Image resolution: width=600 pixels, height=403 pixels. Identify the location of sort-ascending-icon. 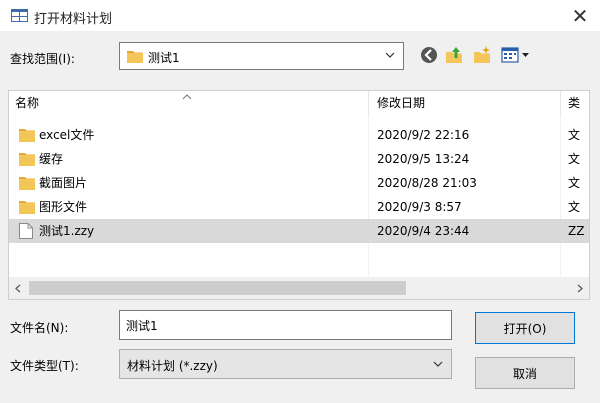
(187, 97).